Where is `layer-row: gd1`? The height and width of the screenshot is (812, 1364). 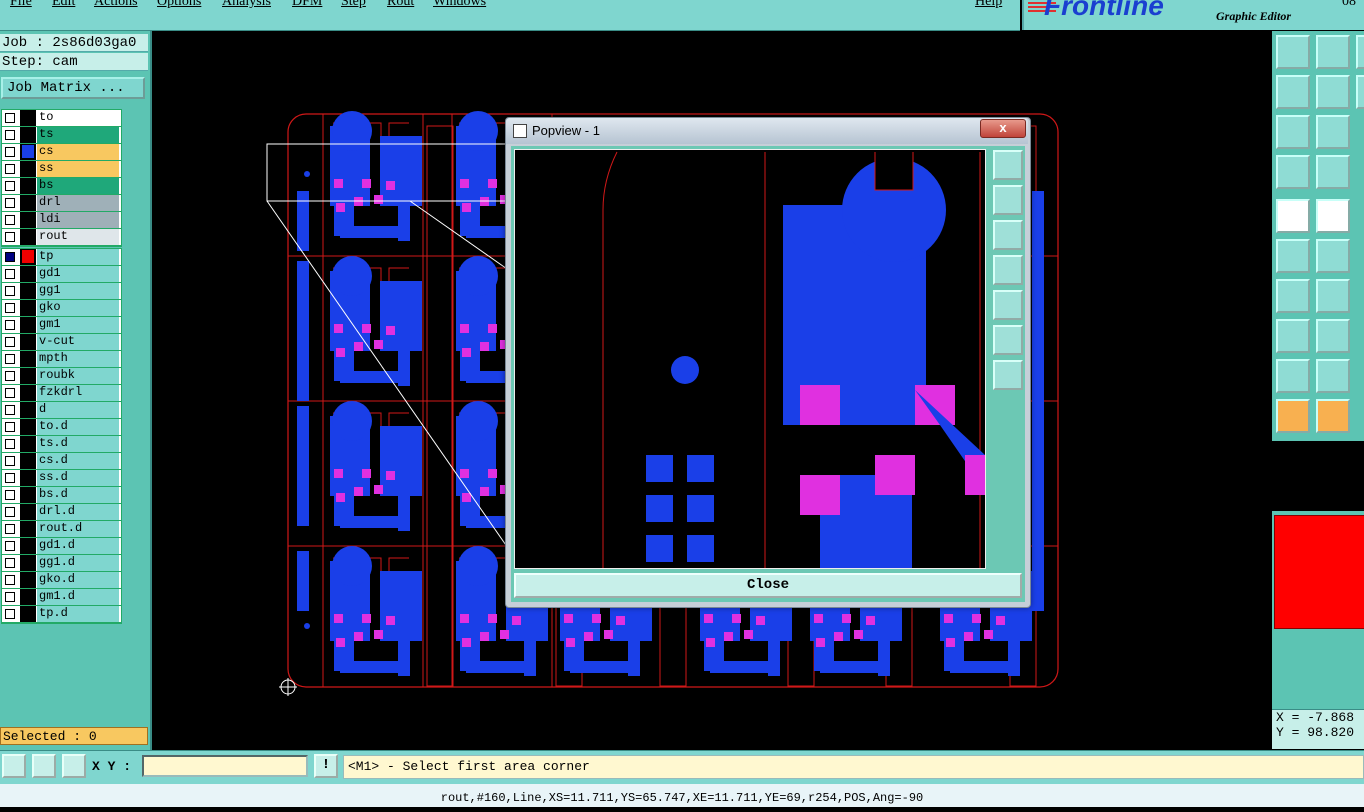 layer-row: gd1 is located at coordinates (61, 274).